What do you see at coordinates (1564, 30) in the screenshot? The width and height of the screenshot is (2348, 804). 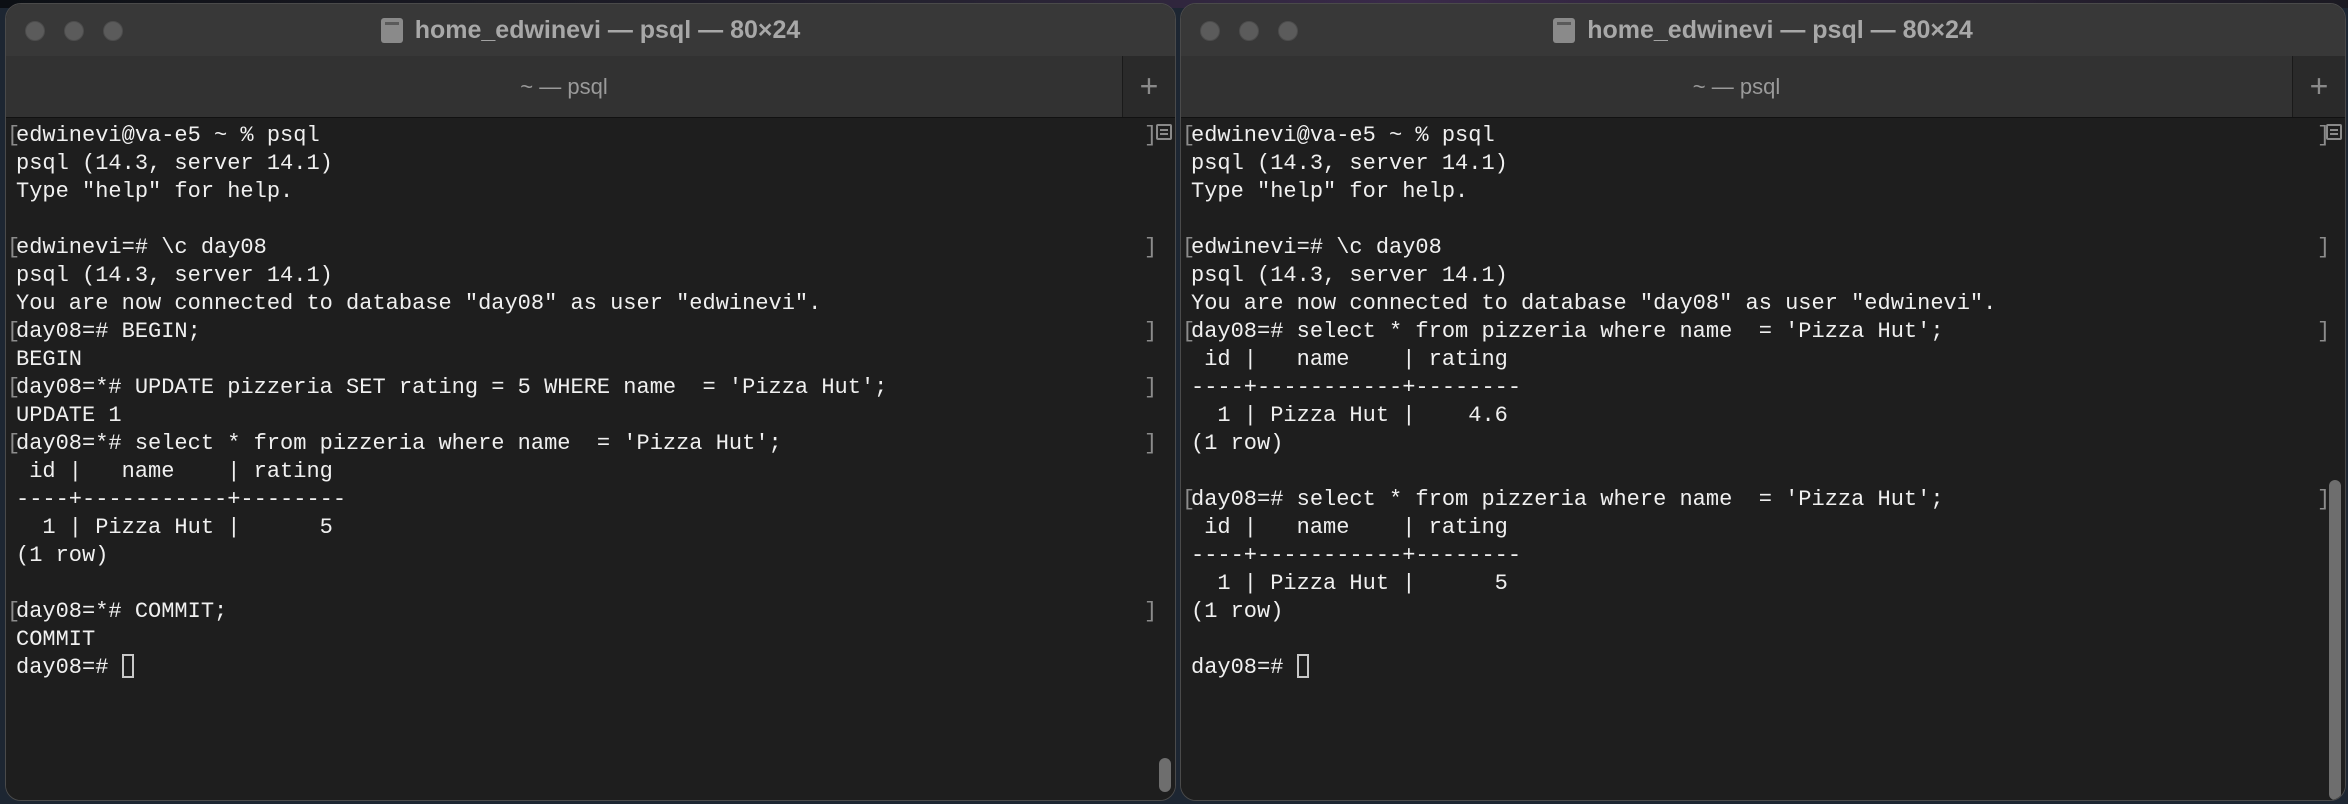 I see `folder-icon` at bounding box center [1564, 30].